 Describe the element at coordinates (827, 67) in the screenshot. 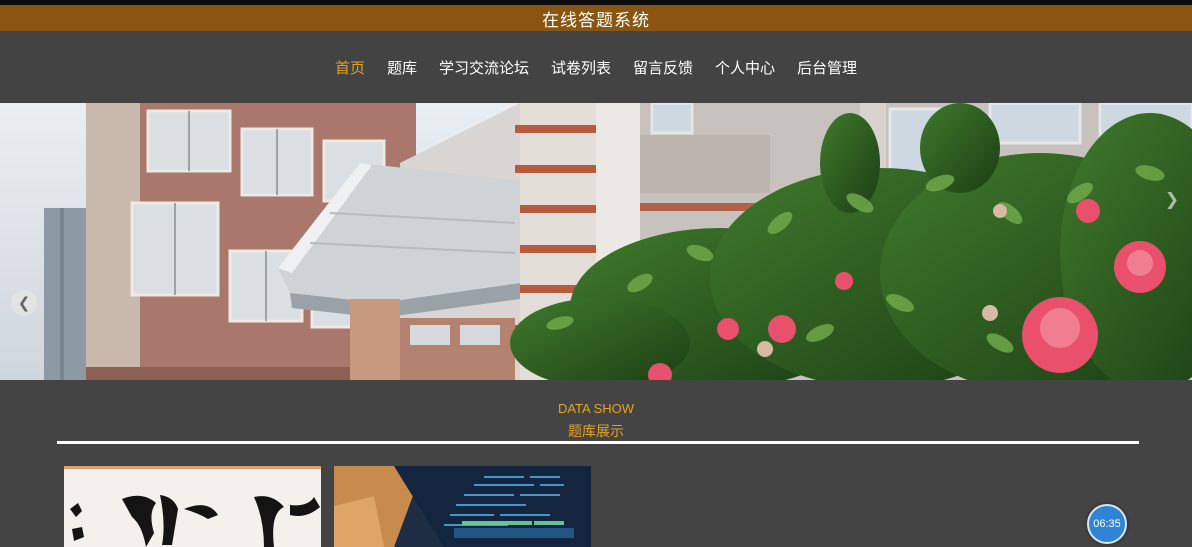

I see `nav-item-admin: 后台管理` at that location.